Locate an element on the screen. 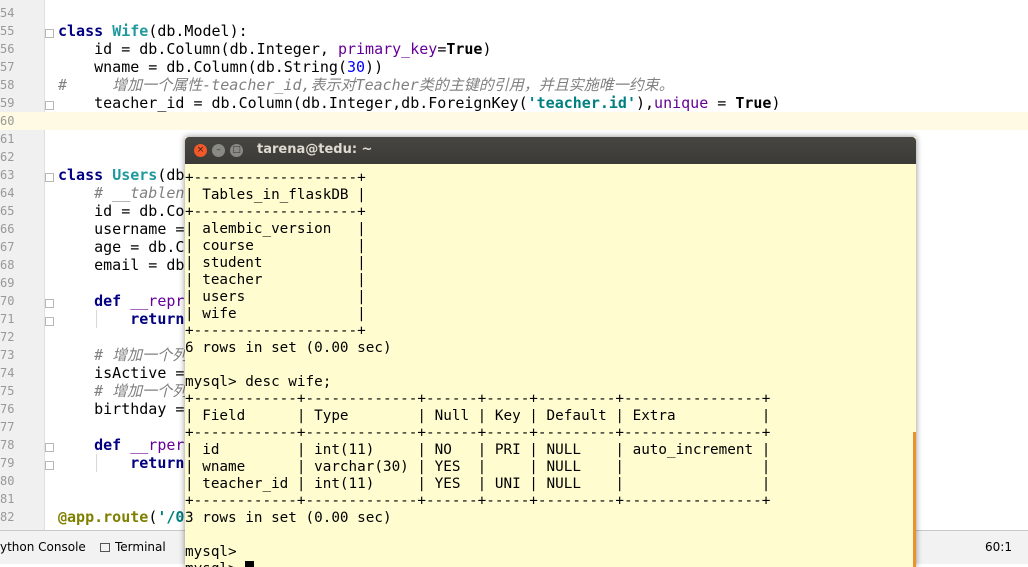  code-text: class Wife(db.Model): is located at coordinates (153, 31).